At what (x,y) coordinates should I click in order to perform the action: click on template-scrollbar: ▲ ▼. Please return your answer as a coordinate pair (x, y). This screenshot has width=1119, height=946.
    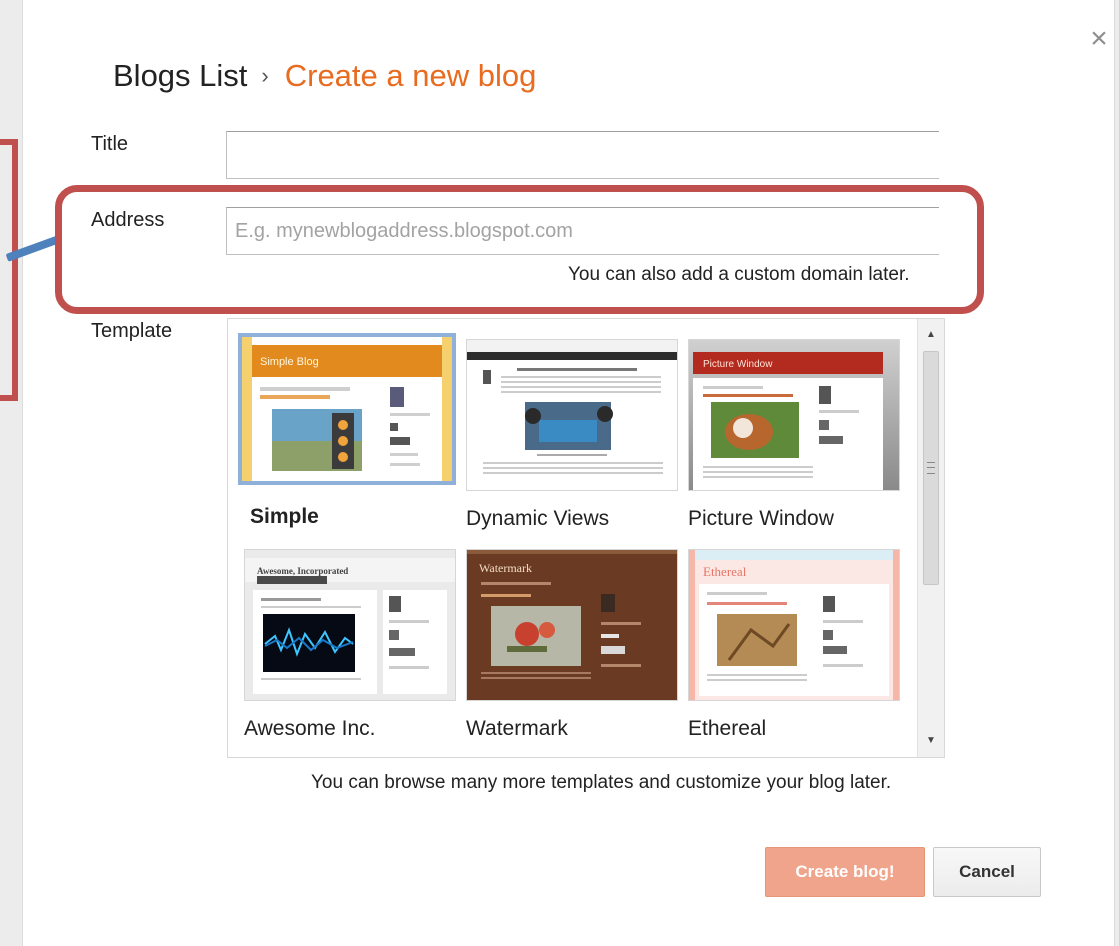
    Looking at the image, I should click on (930, 538).